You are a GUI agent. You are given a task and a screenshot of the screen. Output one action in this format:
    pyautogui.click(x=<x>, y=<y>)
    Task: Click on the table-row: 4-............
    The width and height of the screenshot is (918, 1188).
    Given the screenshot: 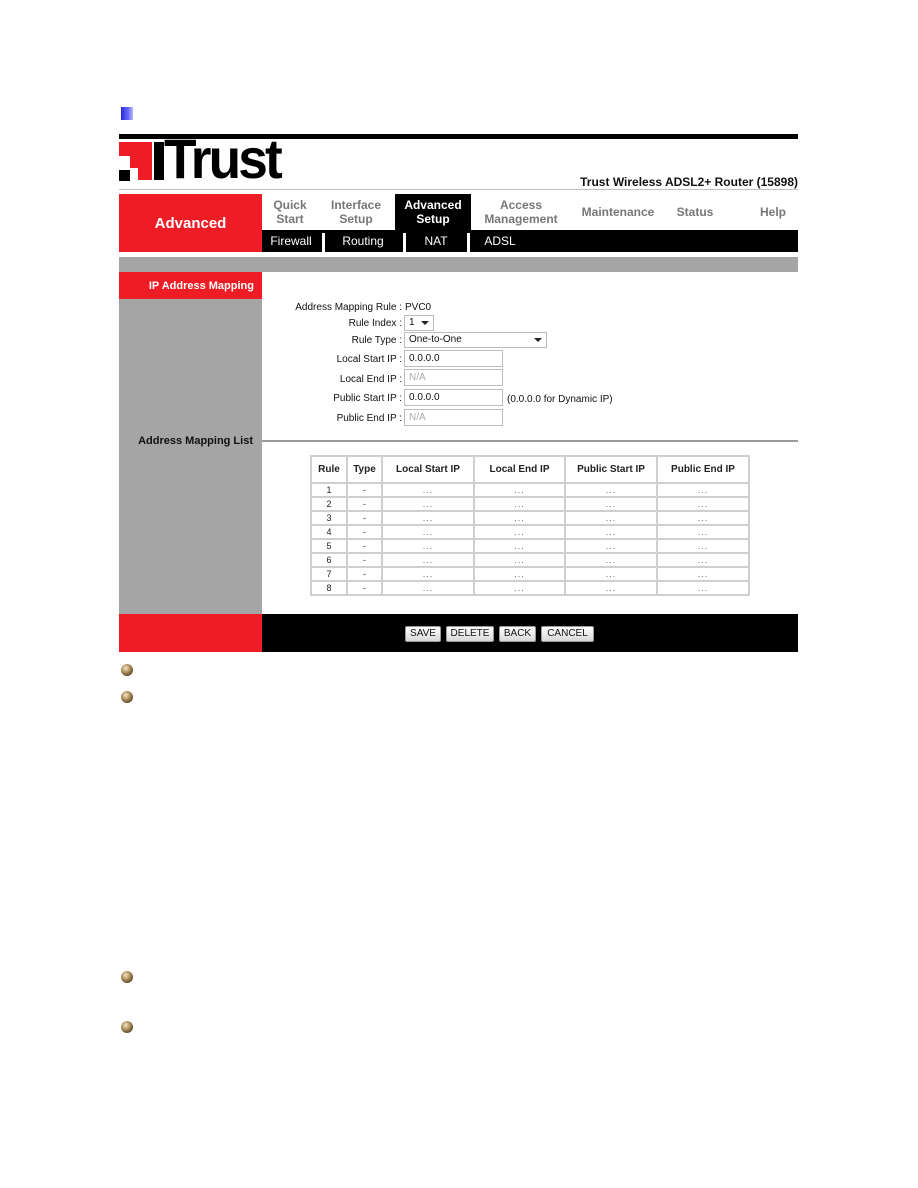 What is the action you would take?
    pyautogui.click(x=530, y=532)
    